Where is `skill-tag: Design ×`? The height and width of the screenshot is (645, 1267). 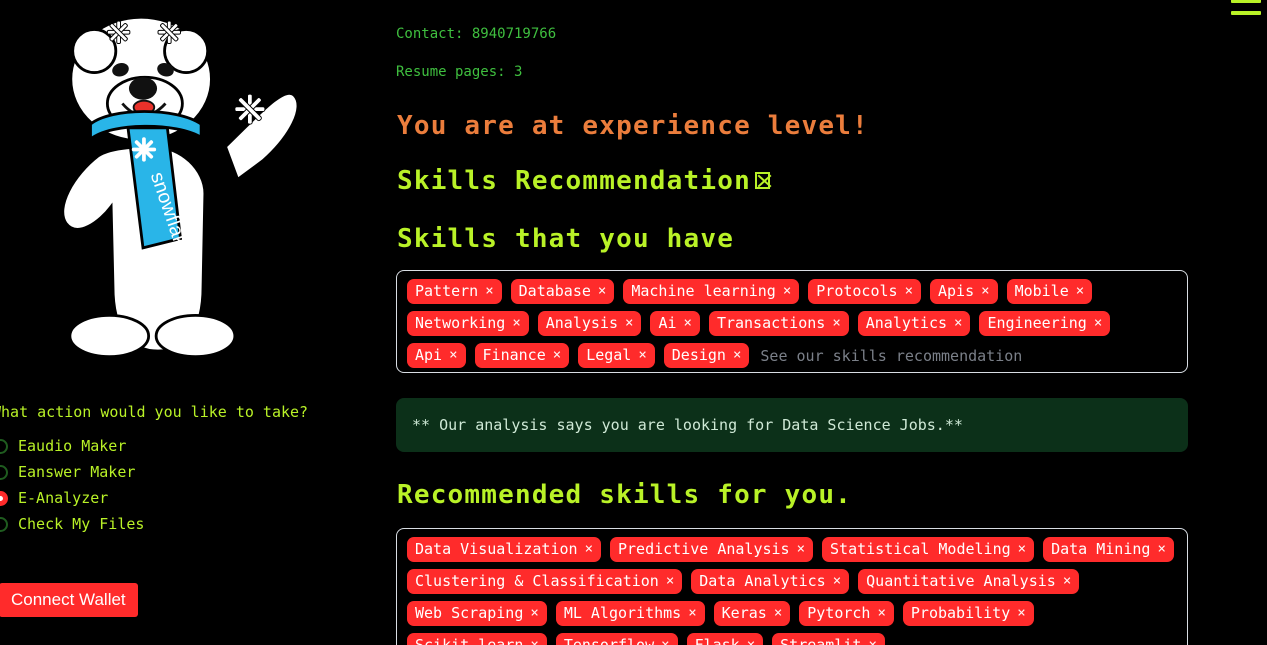
skill-tag: Design × is located at coordinates (706, 355).